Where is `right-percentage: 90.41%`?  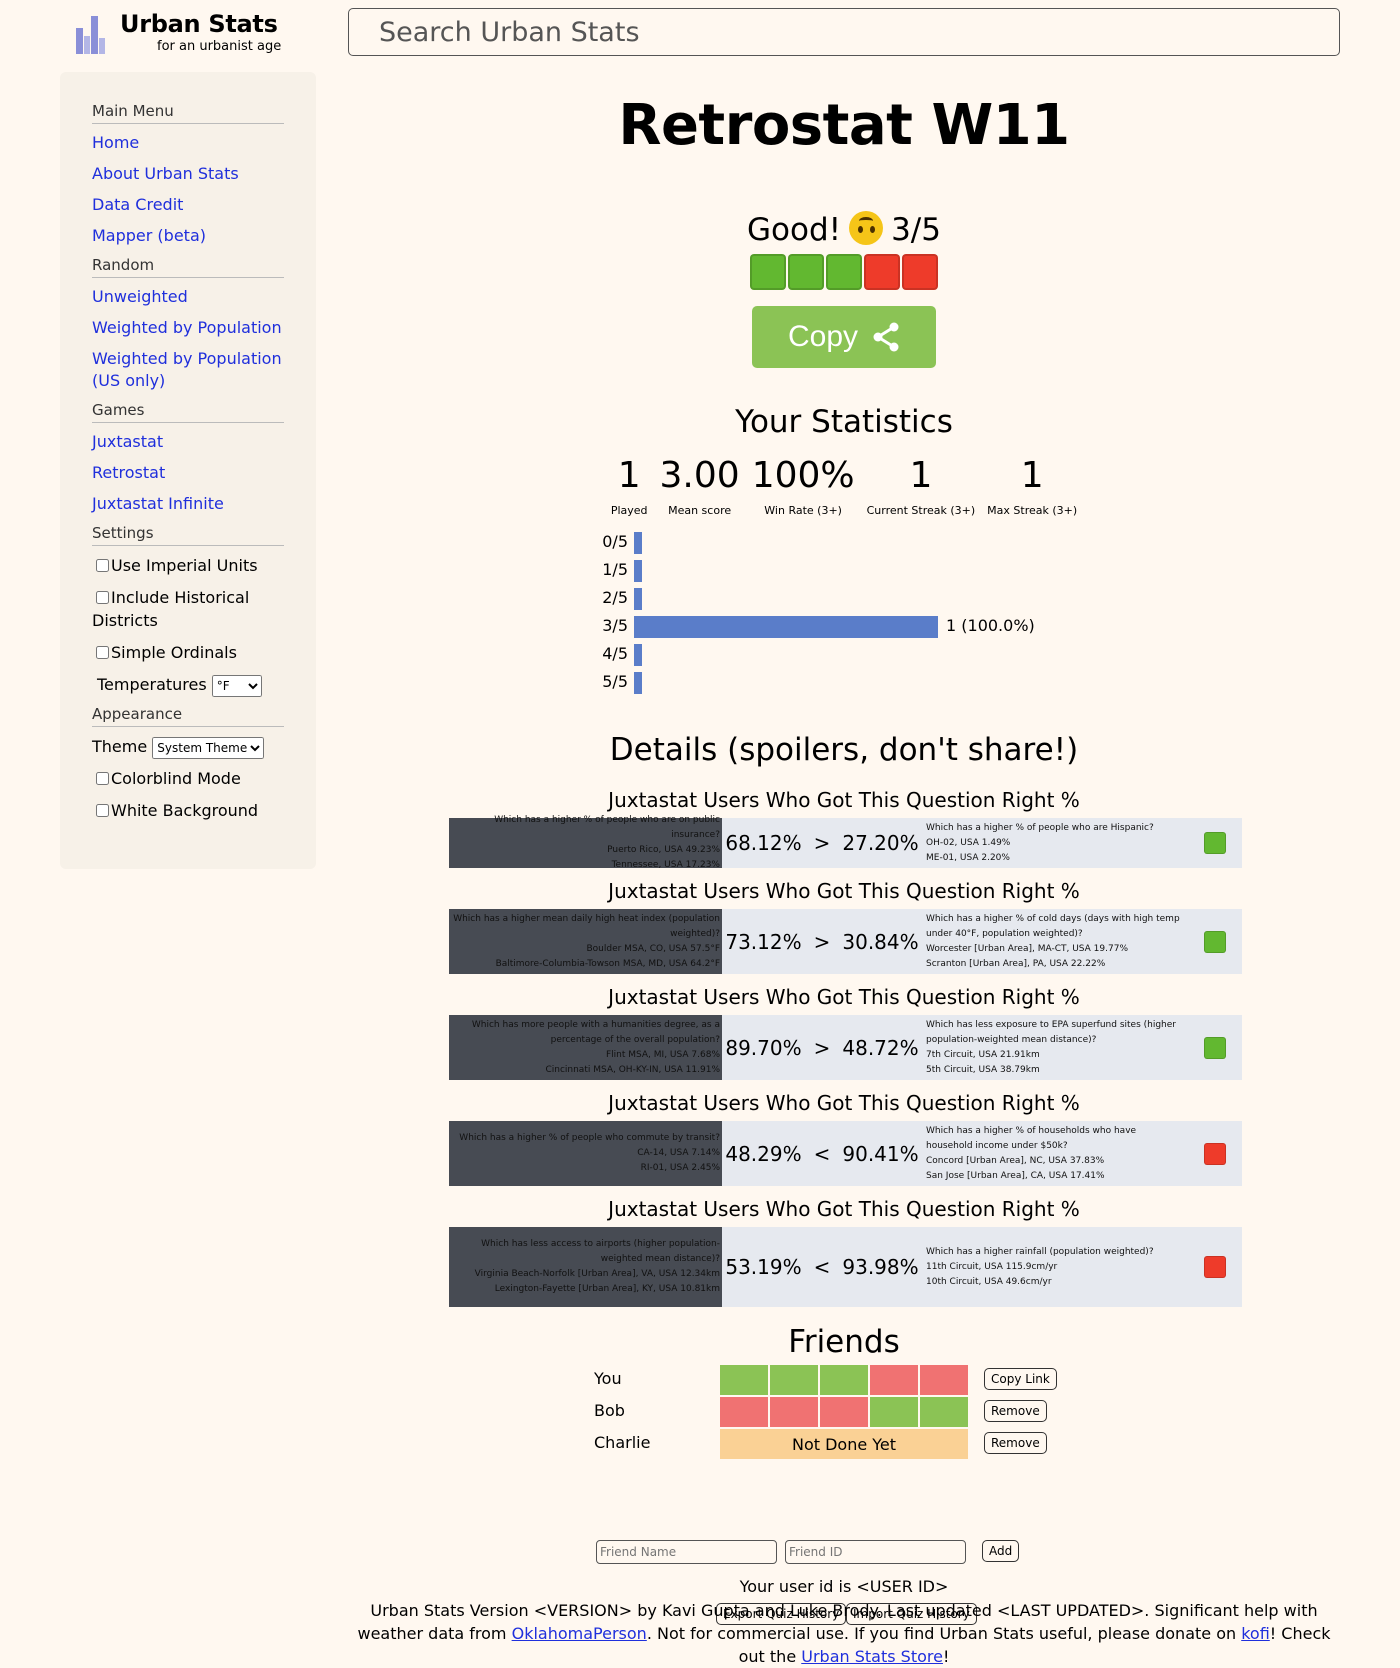 right-percentage: 90.41% is located at coordinates (880, 1153).